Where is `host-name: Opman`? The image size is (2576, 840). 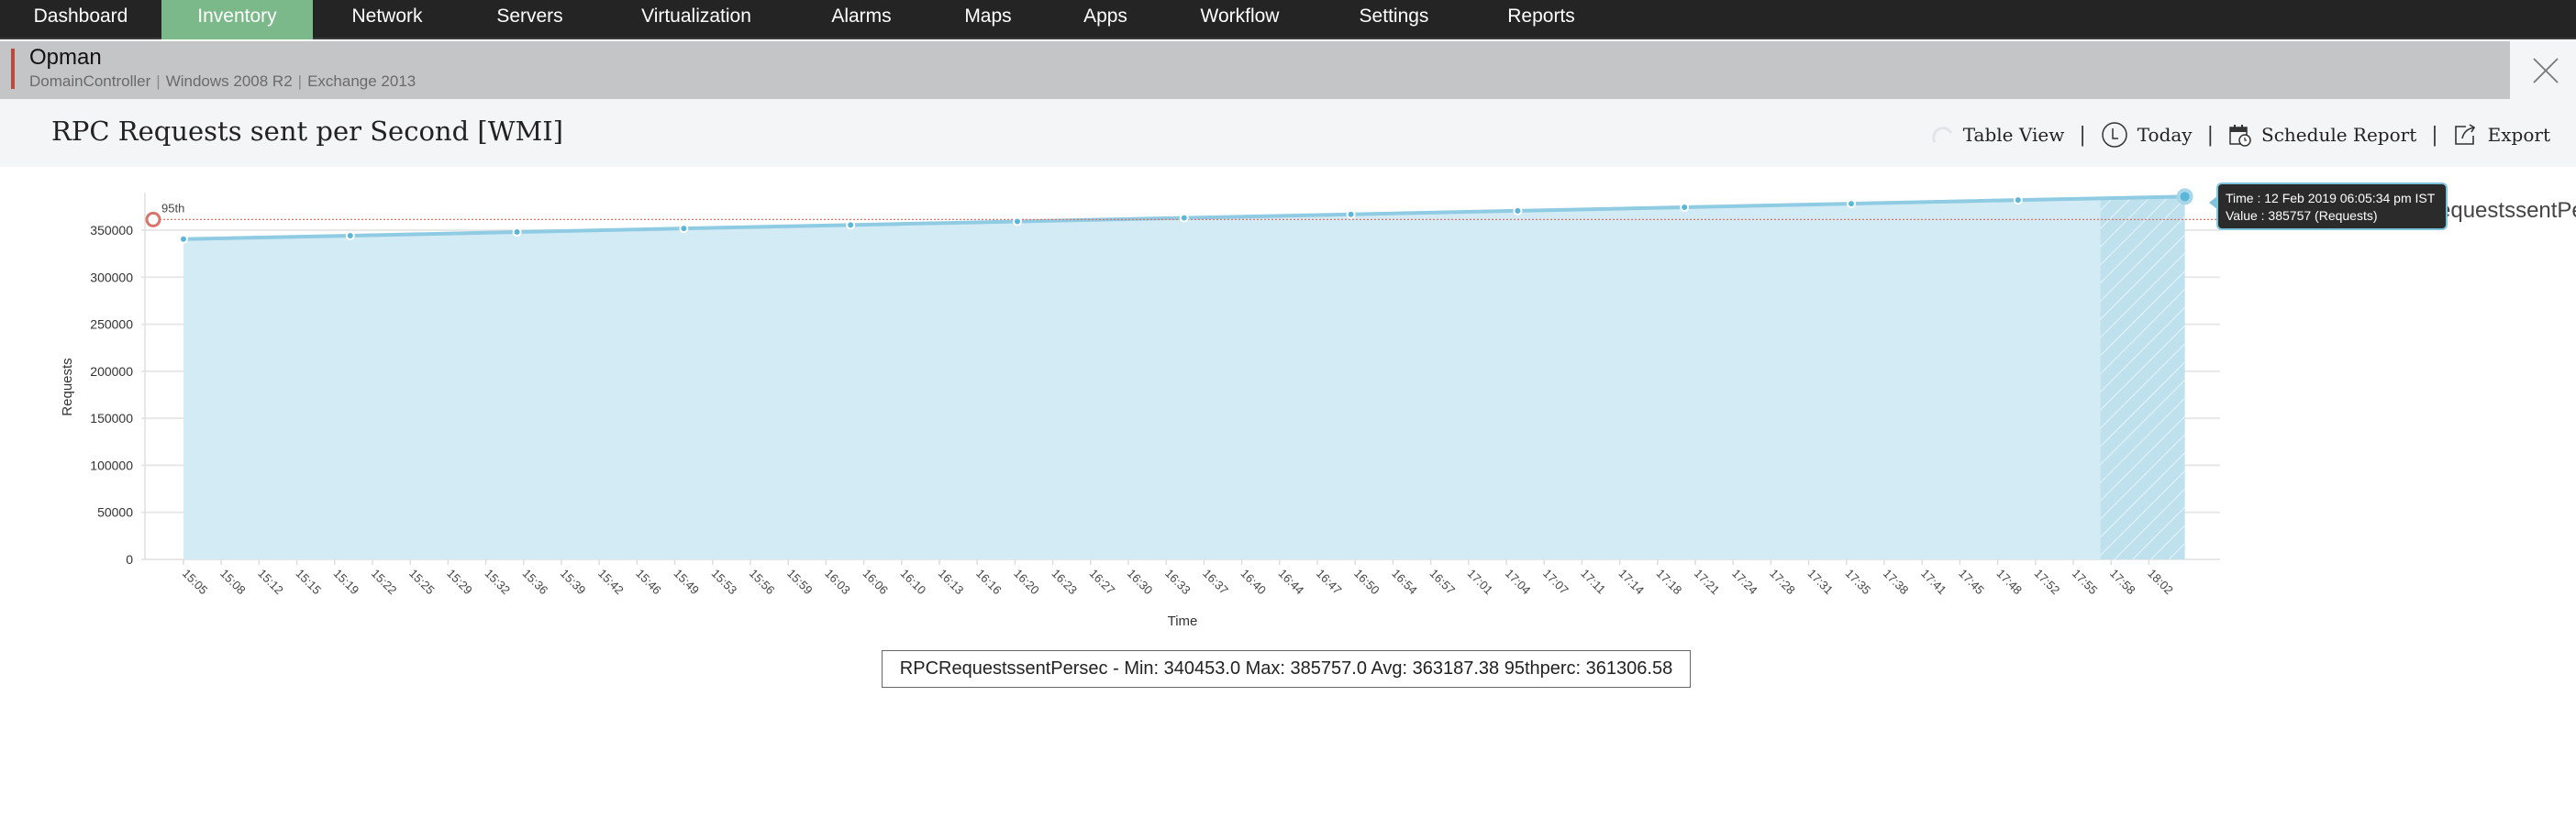 host-name: Opman is located at coordinates (65, 58).